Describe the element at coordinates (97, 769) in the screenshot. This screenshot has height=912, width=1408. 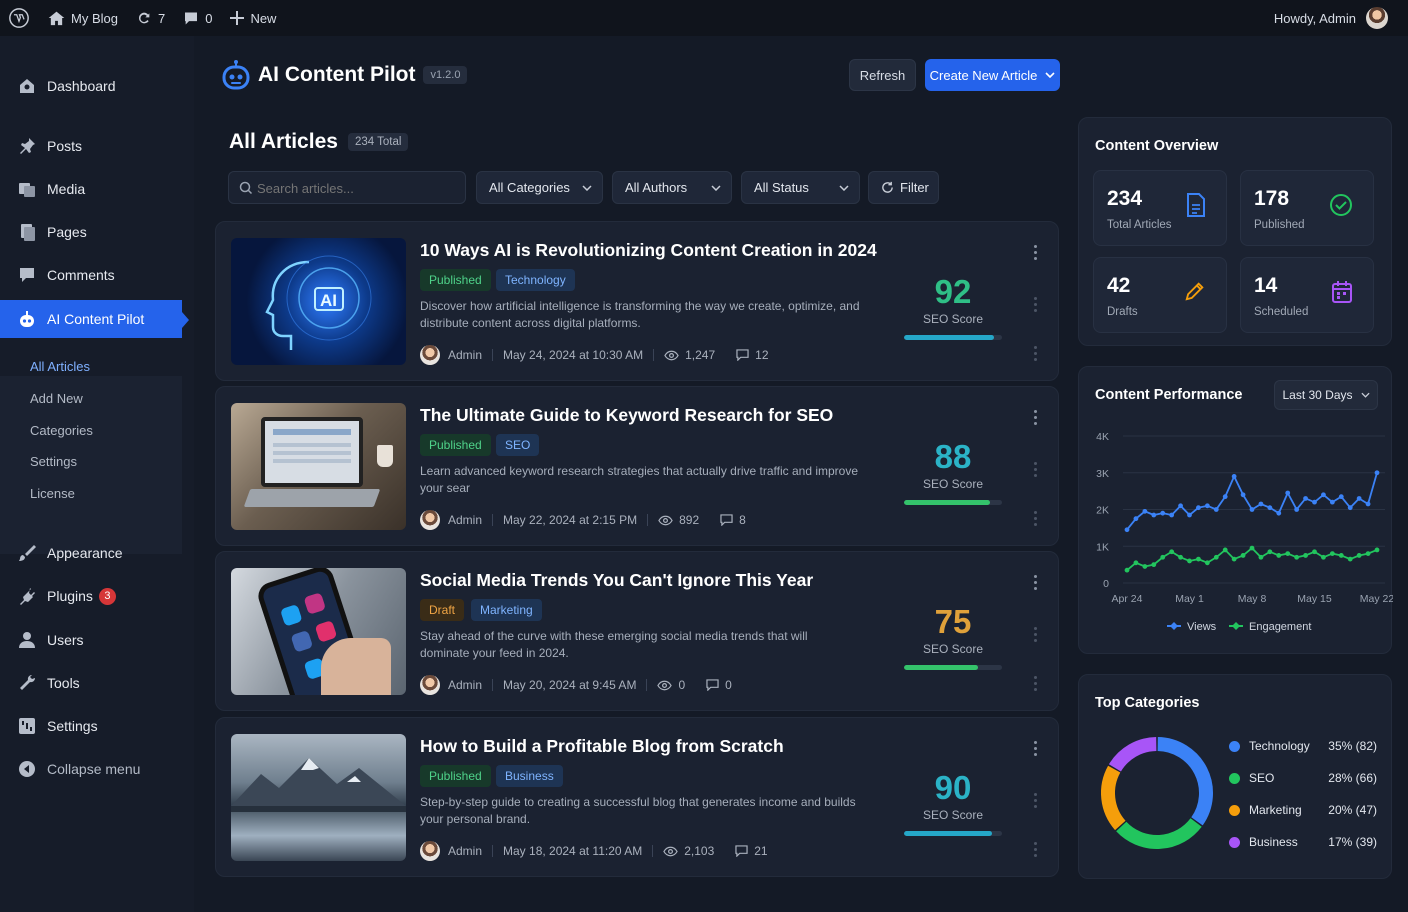
I see `sidebar-item-collapse-menu: Collapse menu` at that location.